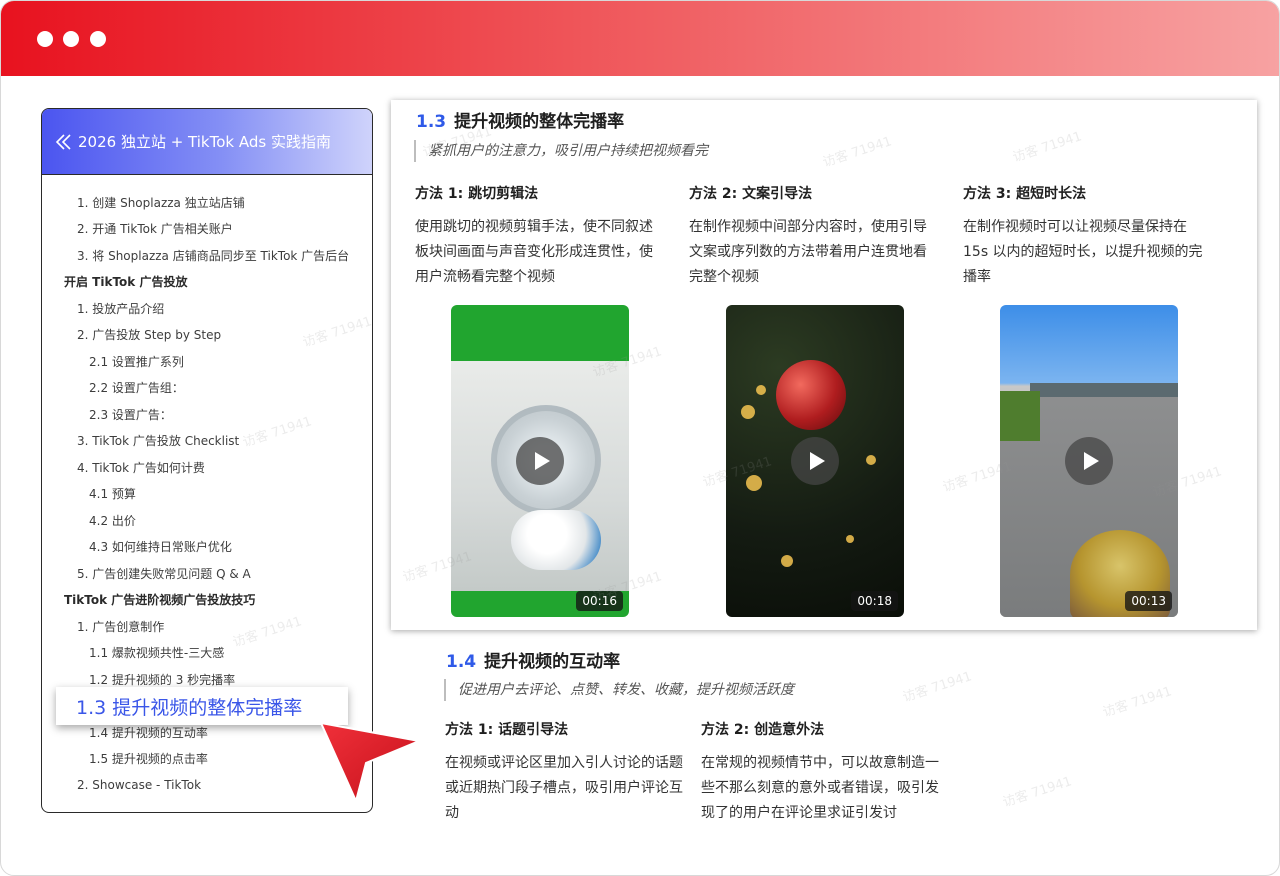 This screenshot has width=1280, height=876. What do you see at coordinates (207, 600) in the screenshot?
I see `toc-section-header: TikTok 广告进阶视频广告投放技巧` at bounding box center [207, 600].